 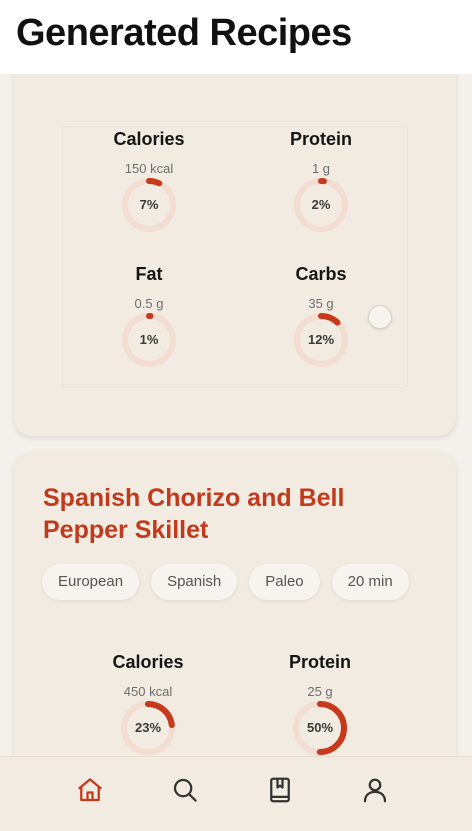 I want to click on nutrient-amount: 450 kcal, so click(x=148, y=691).